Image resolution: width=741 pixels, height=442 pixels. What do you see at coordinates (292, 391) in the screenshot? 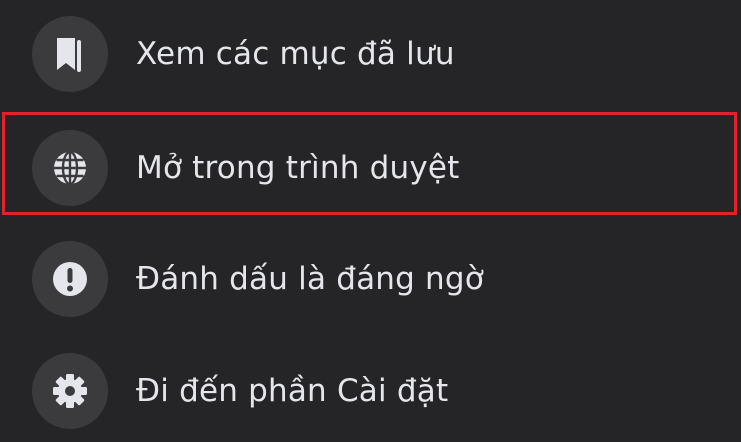
I see `menu-item-label: Đi đến phần Cài đặt` at bounding box center [292, 391].